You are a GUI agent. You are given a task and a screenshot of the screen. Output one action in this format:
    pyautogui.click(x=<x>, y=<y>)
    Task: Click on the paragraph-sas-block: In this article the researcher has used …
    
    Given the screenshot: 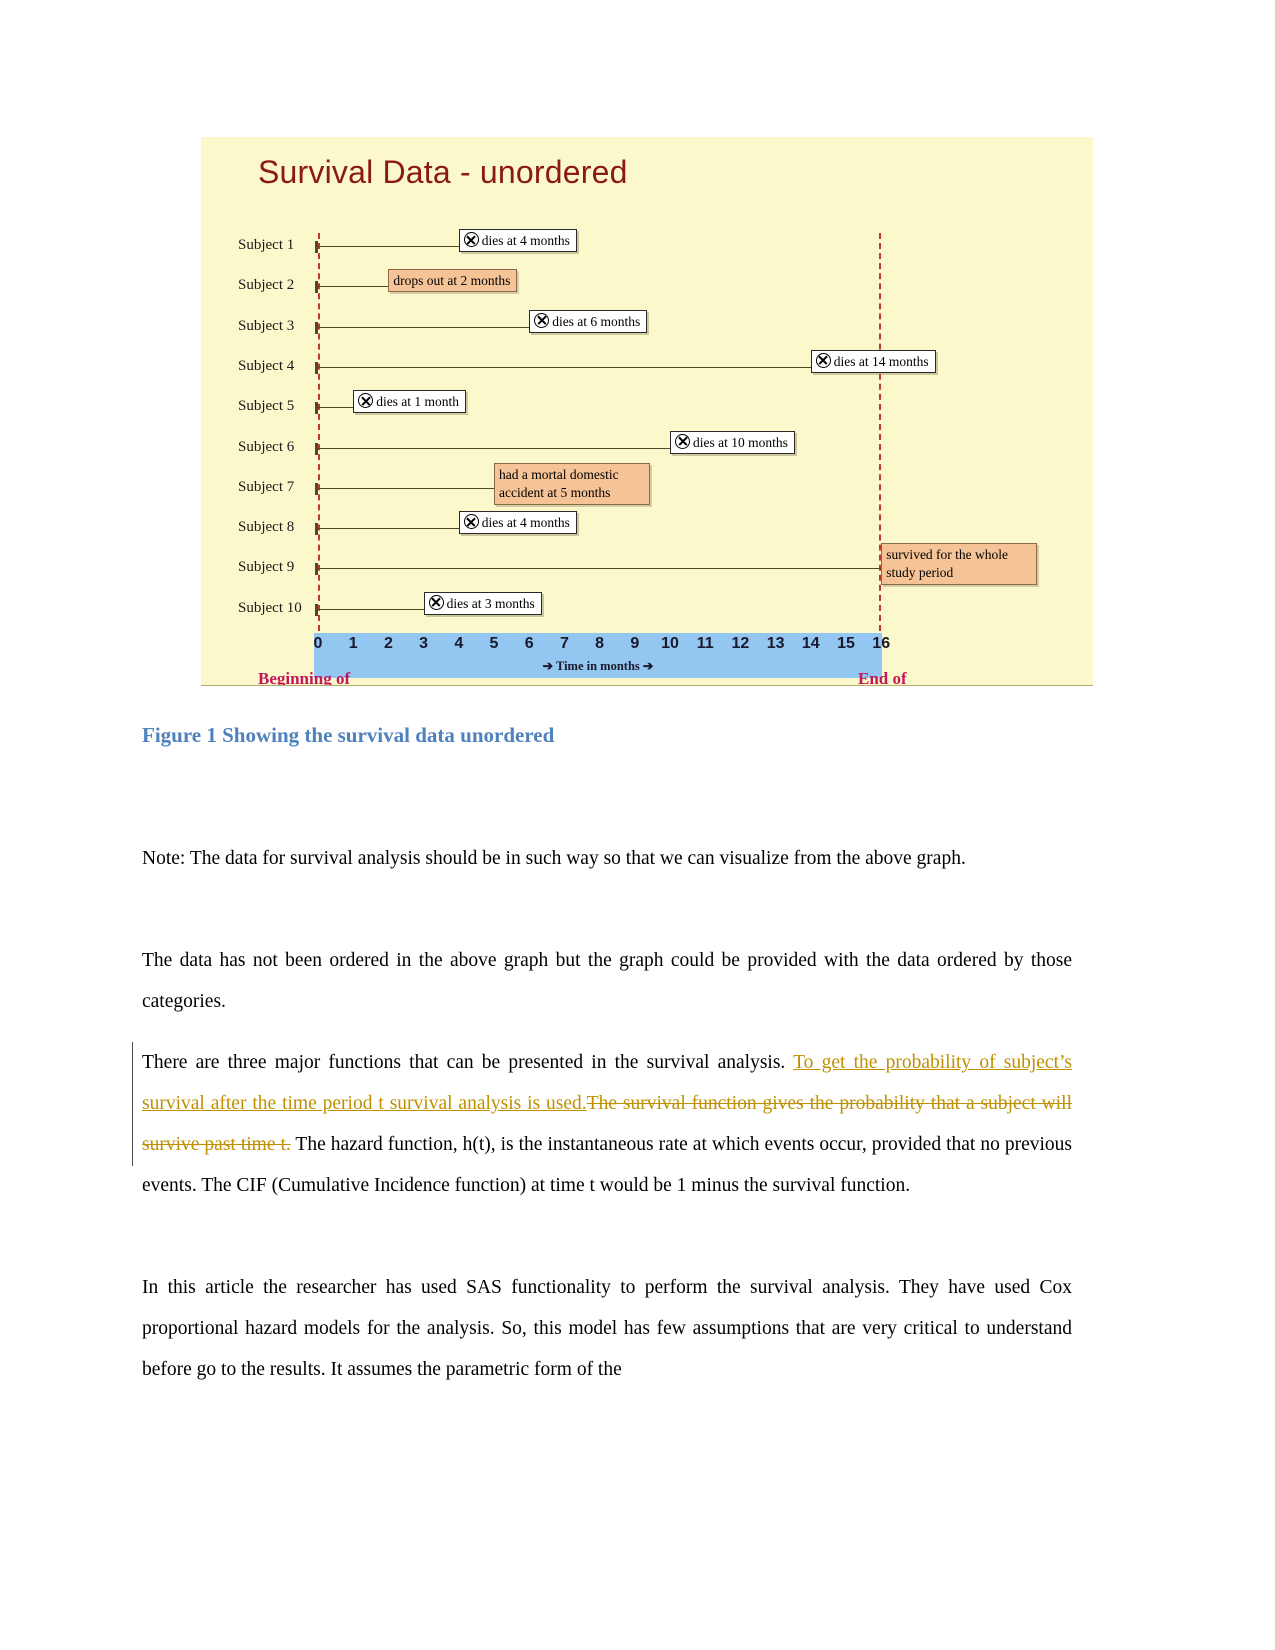 What is the action you would take?
    pyautogui.click(x=607, y=1328)
    